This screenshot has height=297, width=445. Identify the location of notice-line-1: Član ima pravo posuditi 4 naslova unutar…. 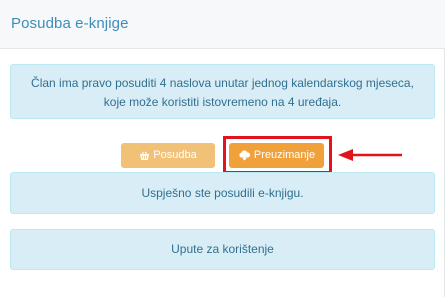
(222, 83).